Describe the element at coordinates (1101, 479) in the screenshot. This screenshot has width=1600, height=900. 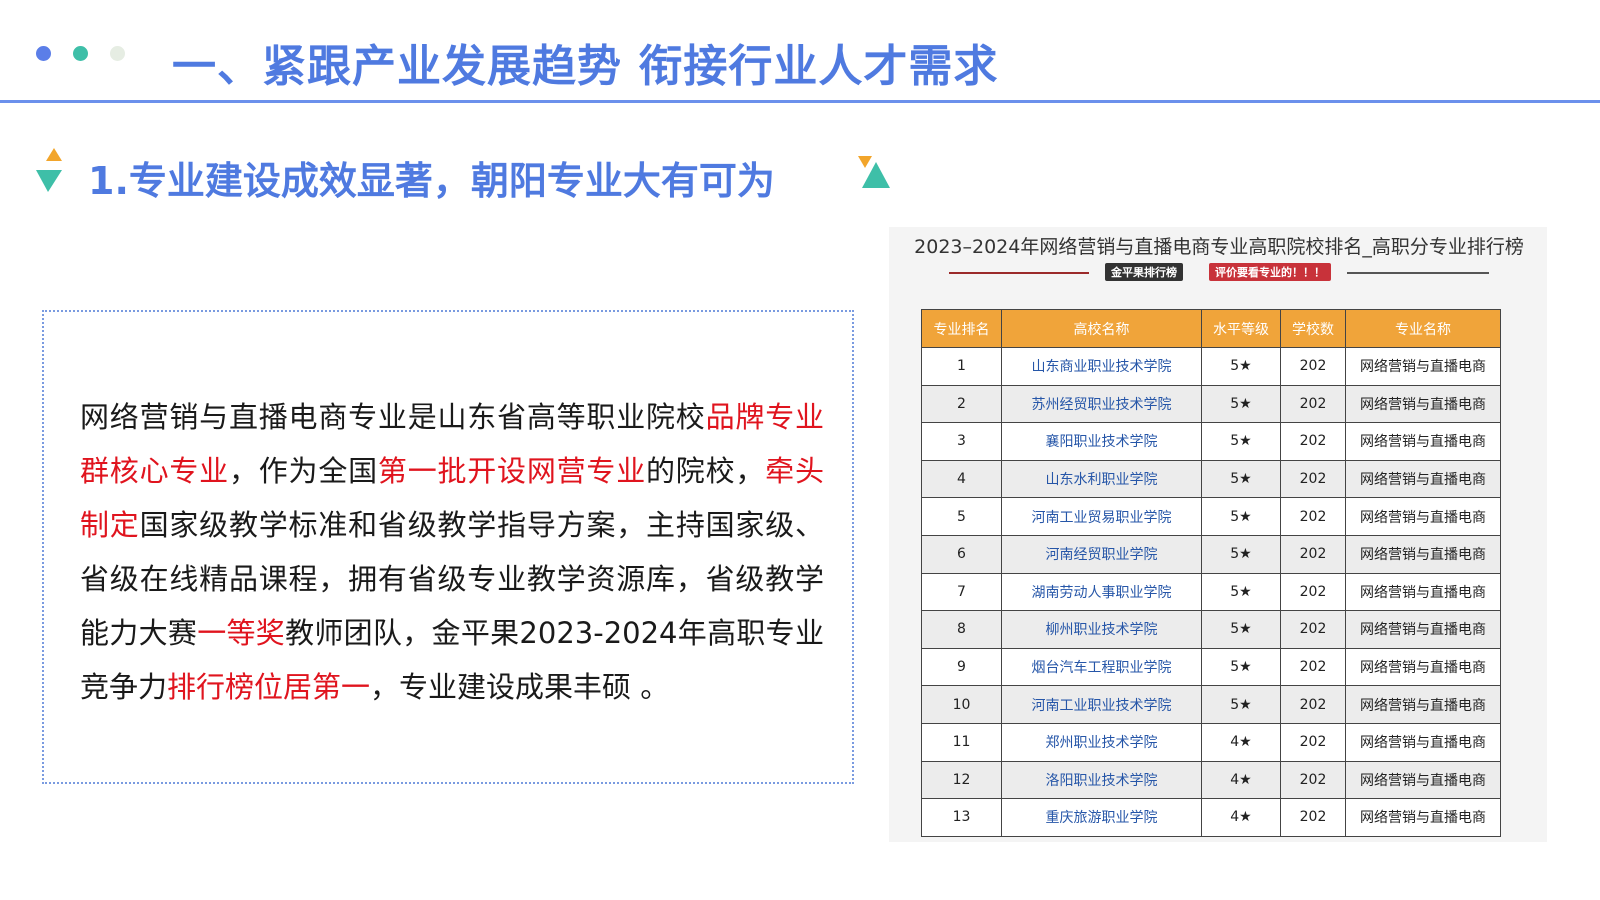
I see `table-cell: 山东水利职业学院` at that location.